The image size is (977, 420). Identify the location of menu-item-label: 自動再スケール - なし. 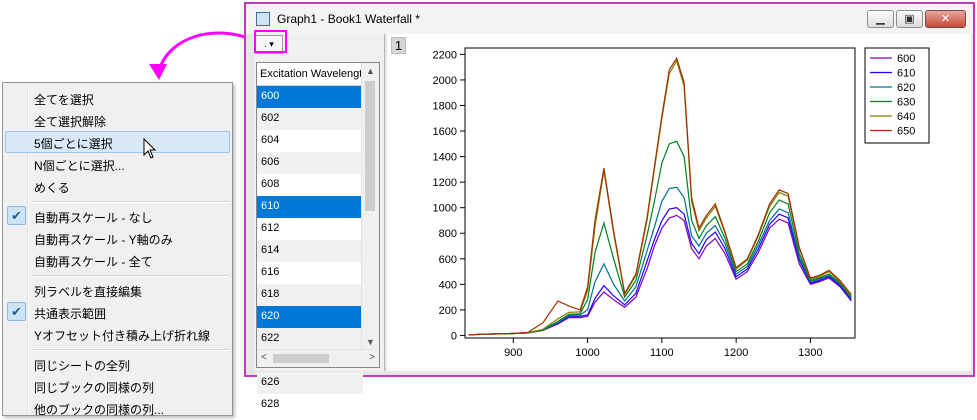
(93, 218).